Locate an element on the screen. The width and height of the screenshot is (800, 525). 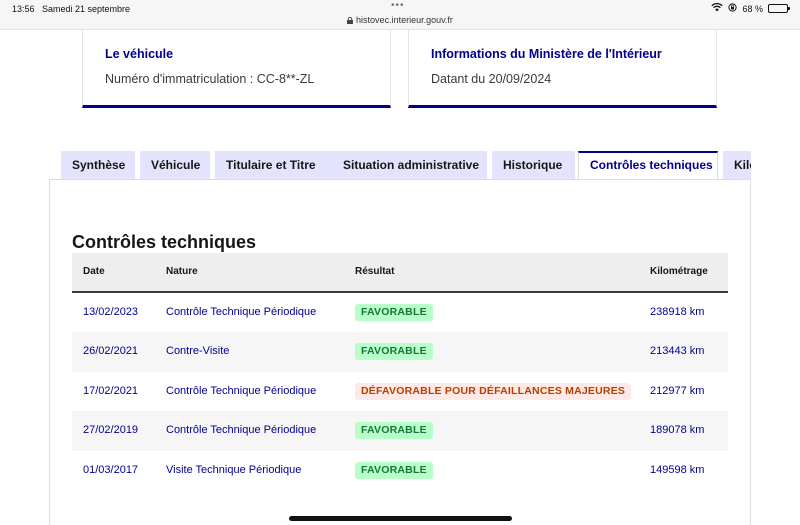
address-bar: histovec.interieur.gouv.fr is located at coordinates (400, 20).